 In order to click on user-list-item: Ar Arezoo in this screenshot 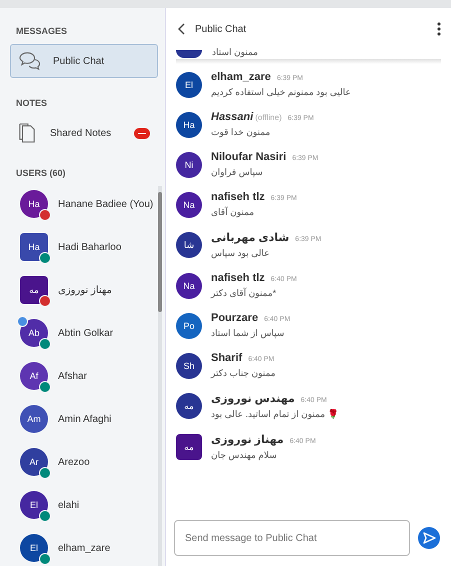, I will do `click(87, 462)`.